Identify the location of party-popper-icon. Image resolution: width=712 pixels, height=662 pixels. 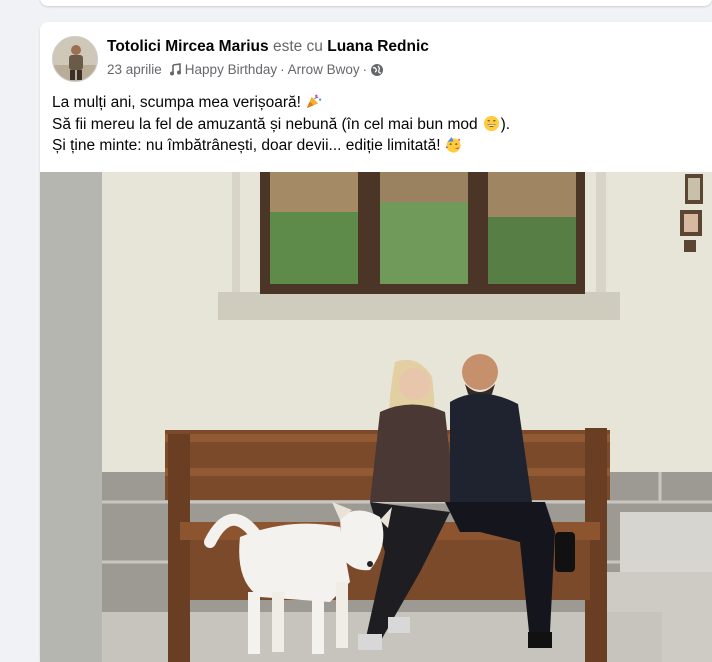
(314, 101).